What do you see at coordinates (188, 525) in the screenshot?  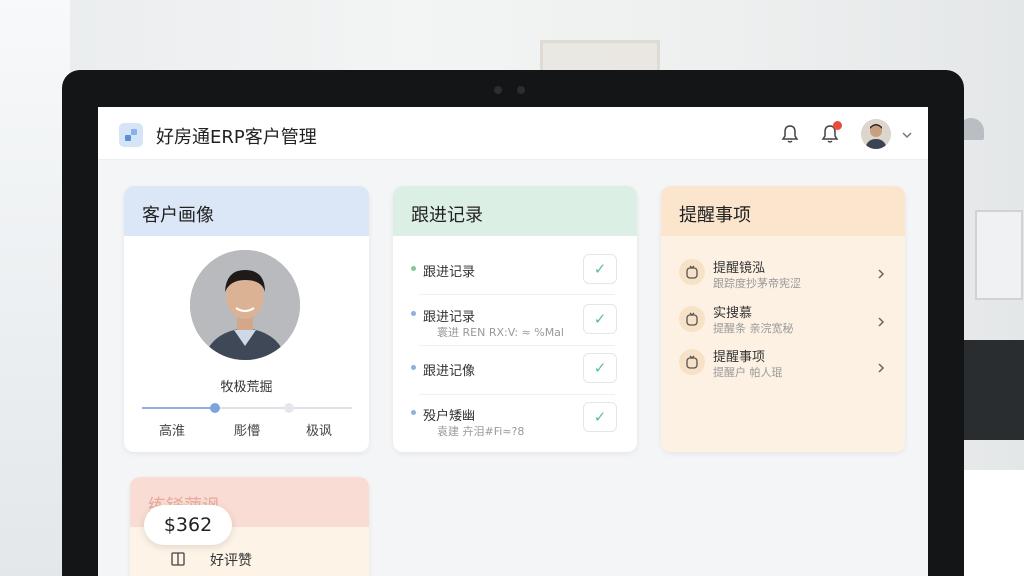 I see `amount-pill: $362` at bounding box center [188, 525].